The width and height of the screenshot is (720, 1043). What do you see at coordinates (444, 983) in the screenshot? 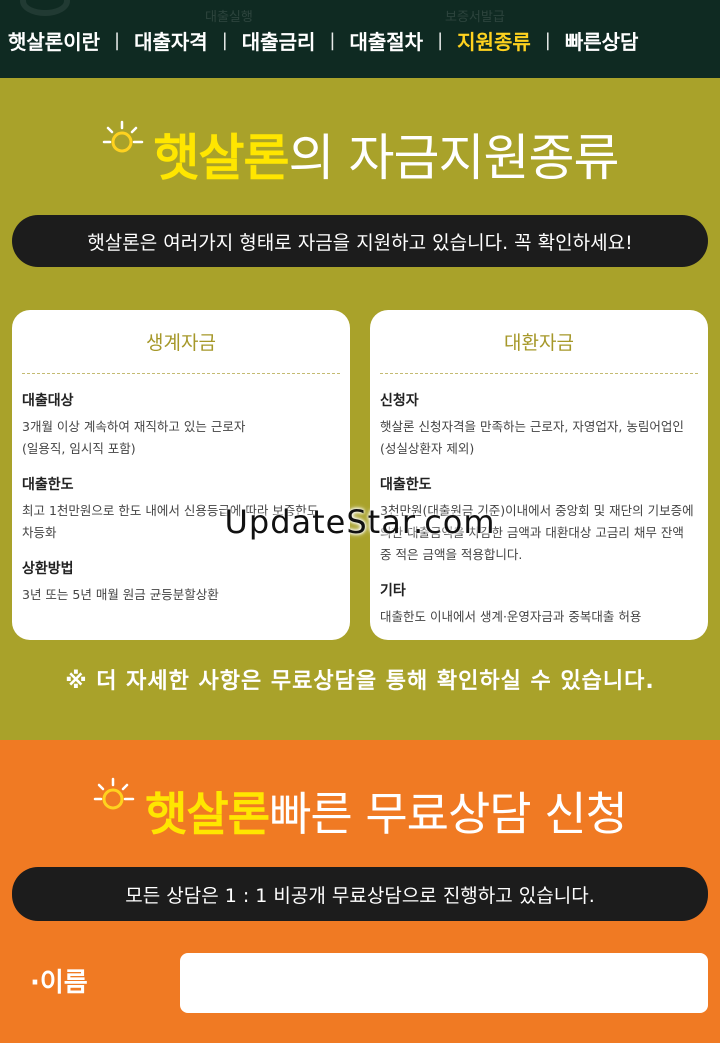
I see `name-input` at bounding box center [444, 983].